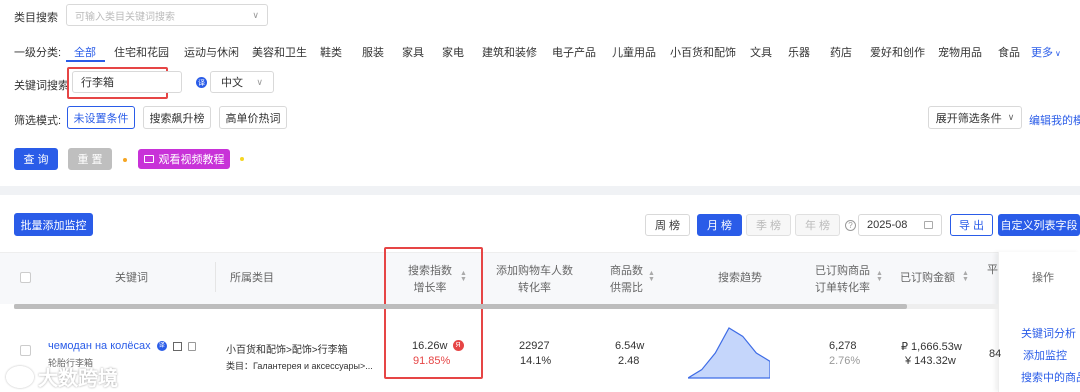 Image resolution: width=1080 pixels, height=392 pixels. What do you see at coordinates (897, 52) in the screenshot?
I see `category-item: 爱好和创作` at bounding box center [897, 52].